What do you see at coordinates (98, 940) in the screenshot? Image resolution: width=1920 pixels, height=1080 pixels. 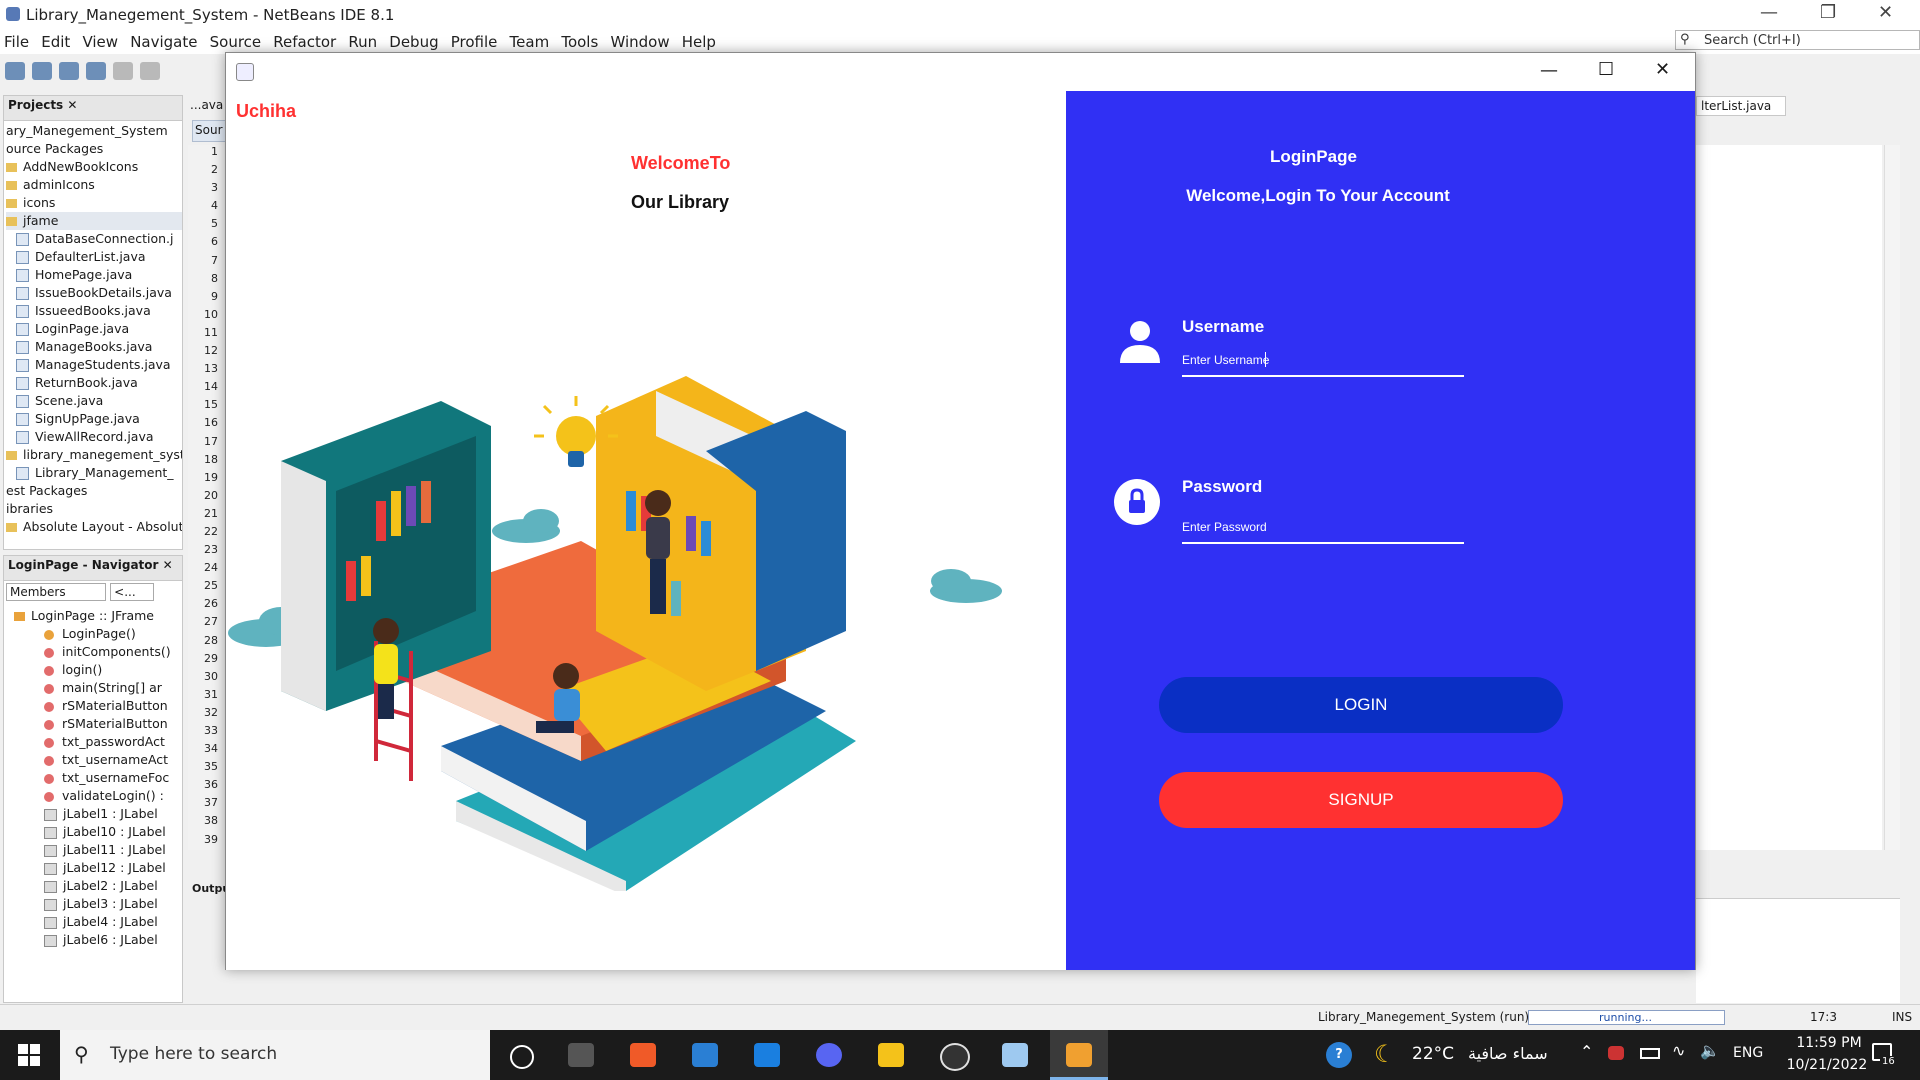 I see `nav-item: jLabel6 : JLabel` at bounding box center [98, 940].